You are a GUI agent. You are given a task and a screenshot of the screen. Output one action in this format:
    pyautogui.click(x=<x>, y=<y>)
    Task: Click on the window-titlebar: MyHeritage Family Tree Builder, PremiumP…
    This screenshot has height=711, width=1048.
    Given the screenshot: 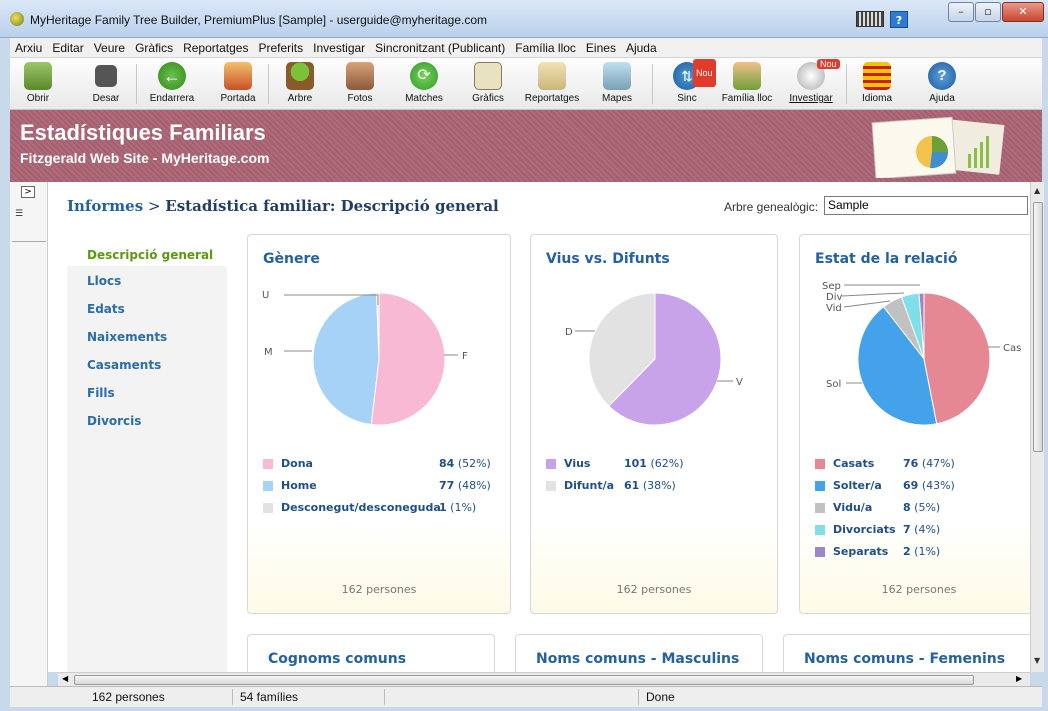 What is the action you would take?
    pyautogui.click(x=524, y=19)
    